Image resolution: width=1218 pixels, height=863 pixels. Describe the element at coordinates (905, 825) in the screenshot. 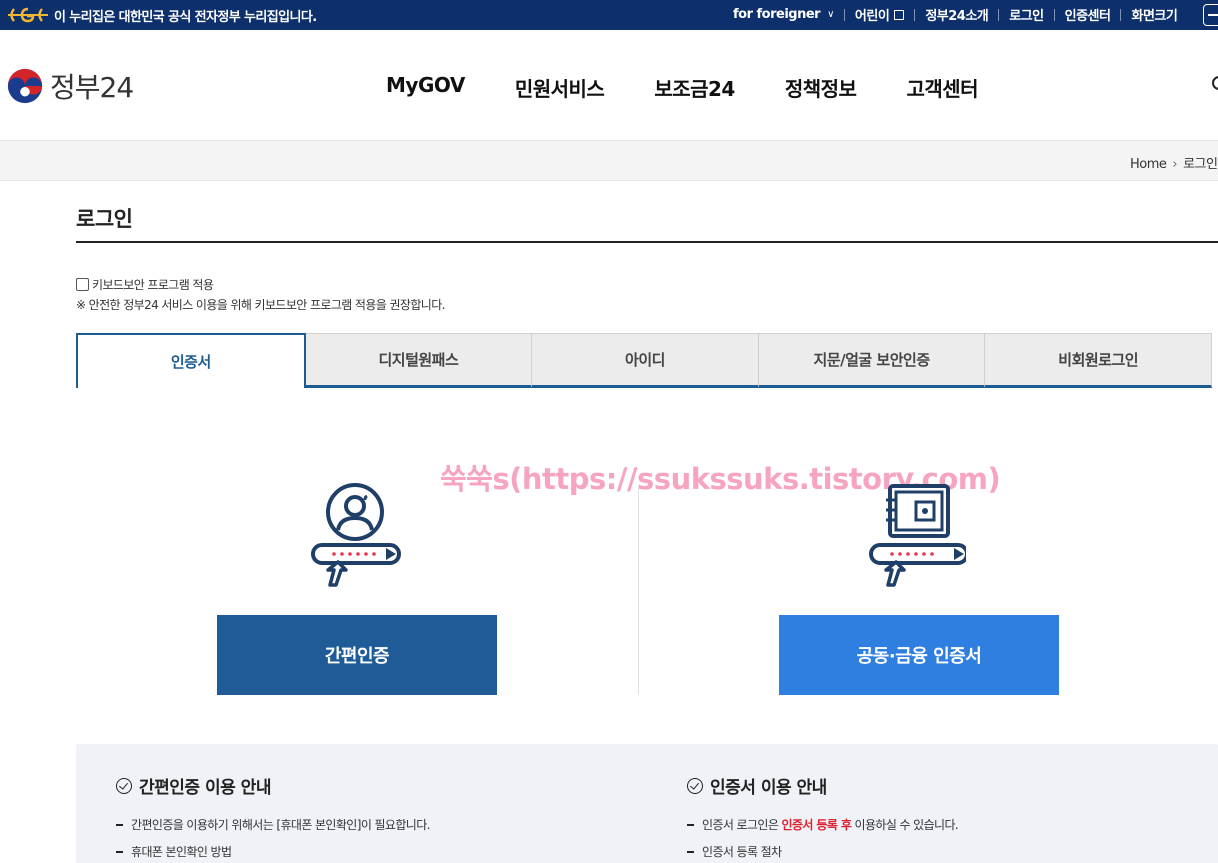

I see `guide-text-post: 이용하실 수 있습니다.` at that location.